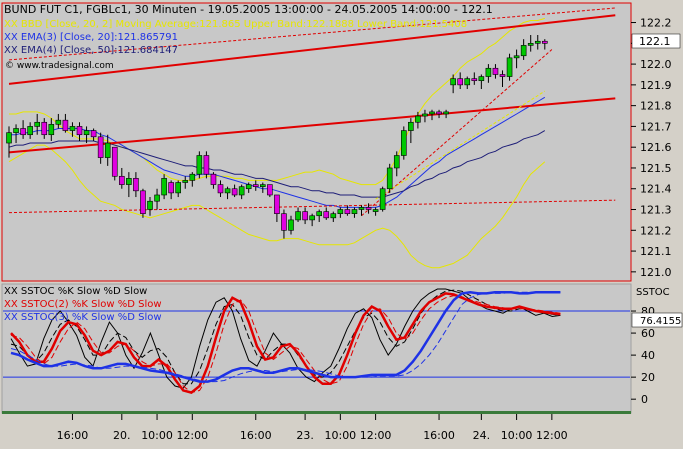  Describe the element at coordinates (648, 377) in the screenshot. I see `stoch-tick-label: 20` at that location.